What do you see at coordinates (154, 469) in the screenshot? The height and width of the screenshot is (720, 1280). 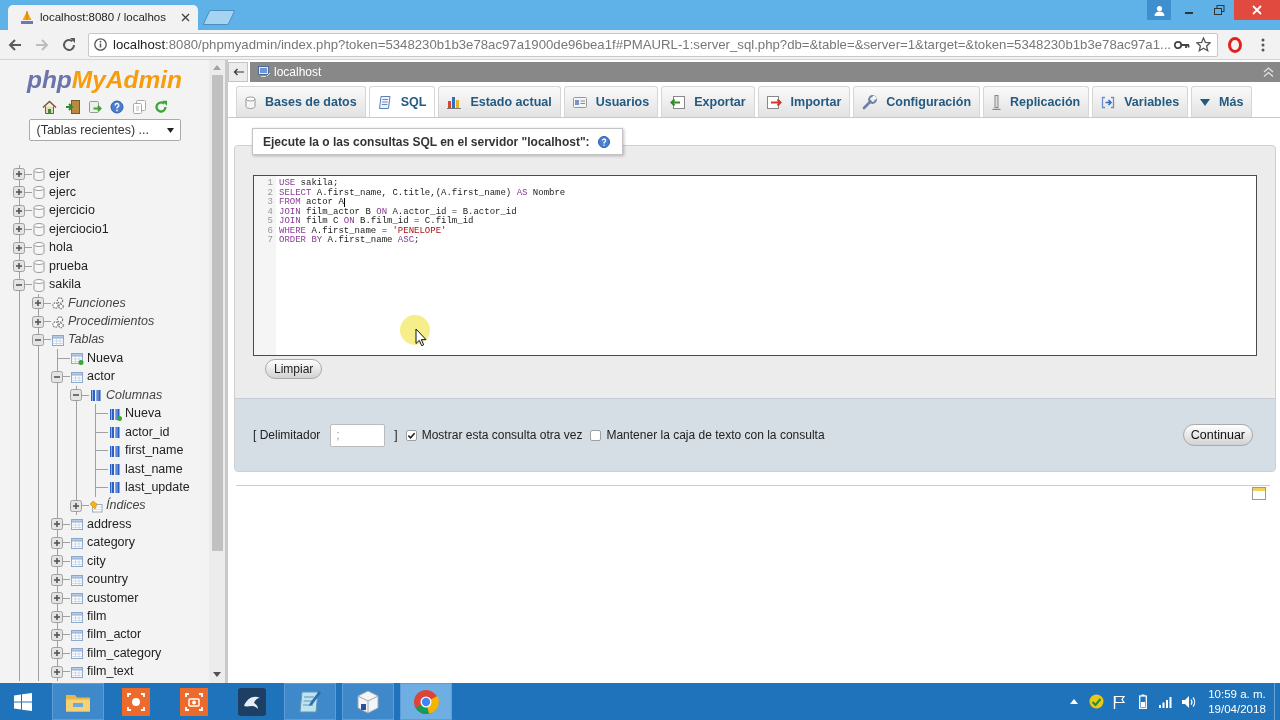 I see `tree-item: last_name` at bounding box center [154, 469].